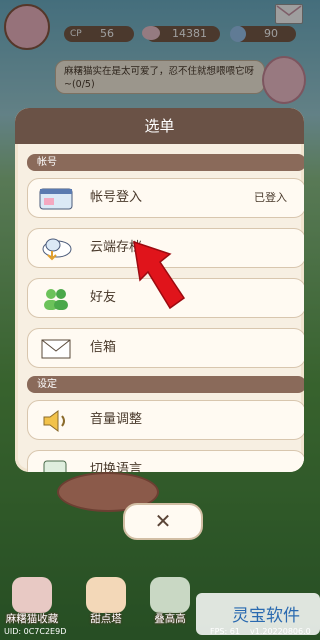 Image resolution: width=320 pixels, height=640 pixels. I want to click on stack-icon, so click(170, 595).